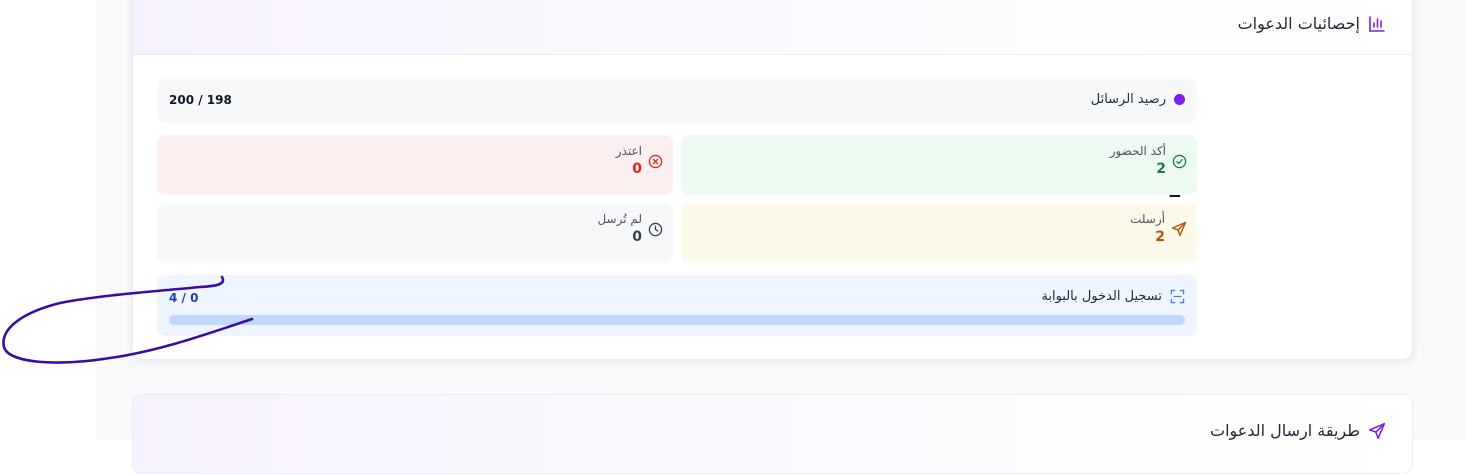  I want to click on portal-login-progress: تسجيل الدخول بالبوابة 4 / 0, so click(677, 305).